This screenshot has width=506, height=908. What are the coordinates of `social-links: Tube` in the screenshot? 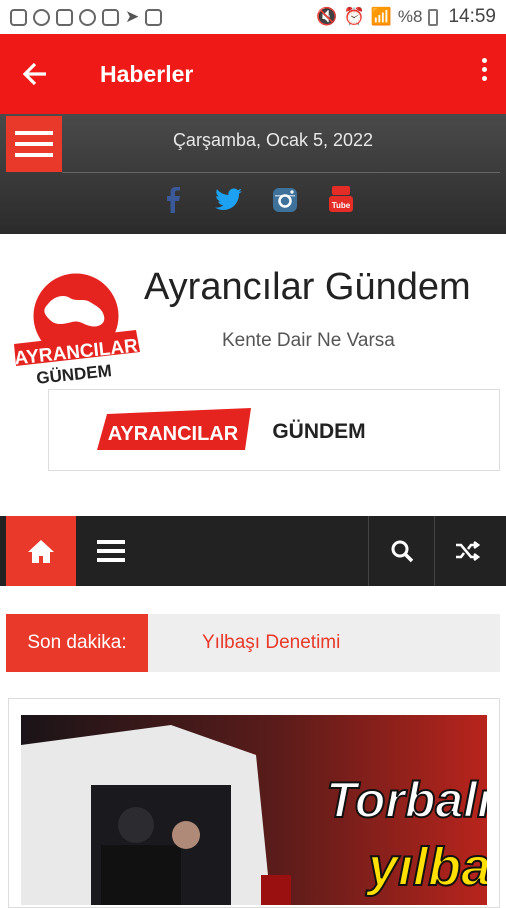 It's located at (253, 200).